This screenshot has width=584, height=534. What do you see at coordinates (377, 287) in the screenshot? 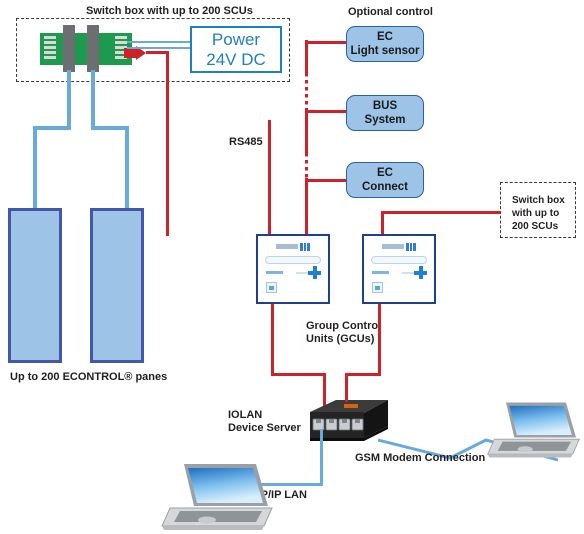
I see `gcu-2-action-button` at bounding box center [377, 287].